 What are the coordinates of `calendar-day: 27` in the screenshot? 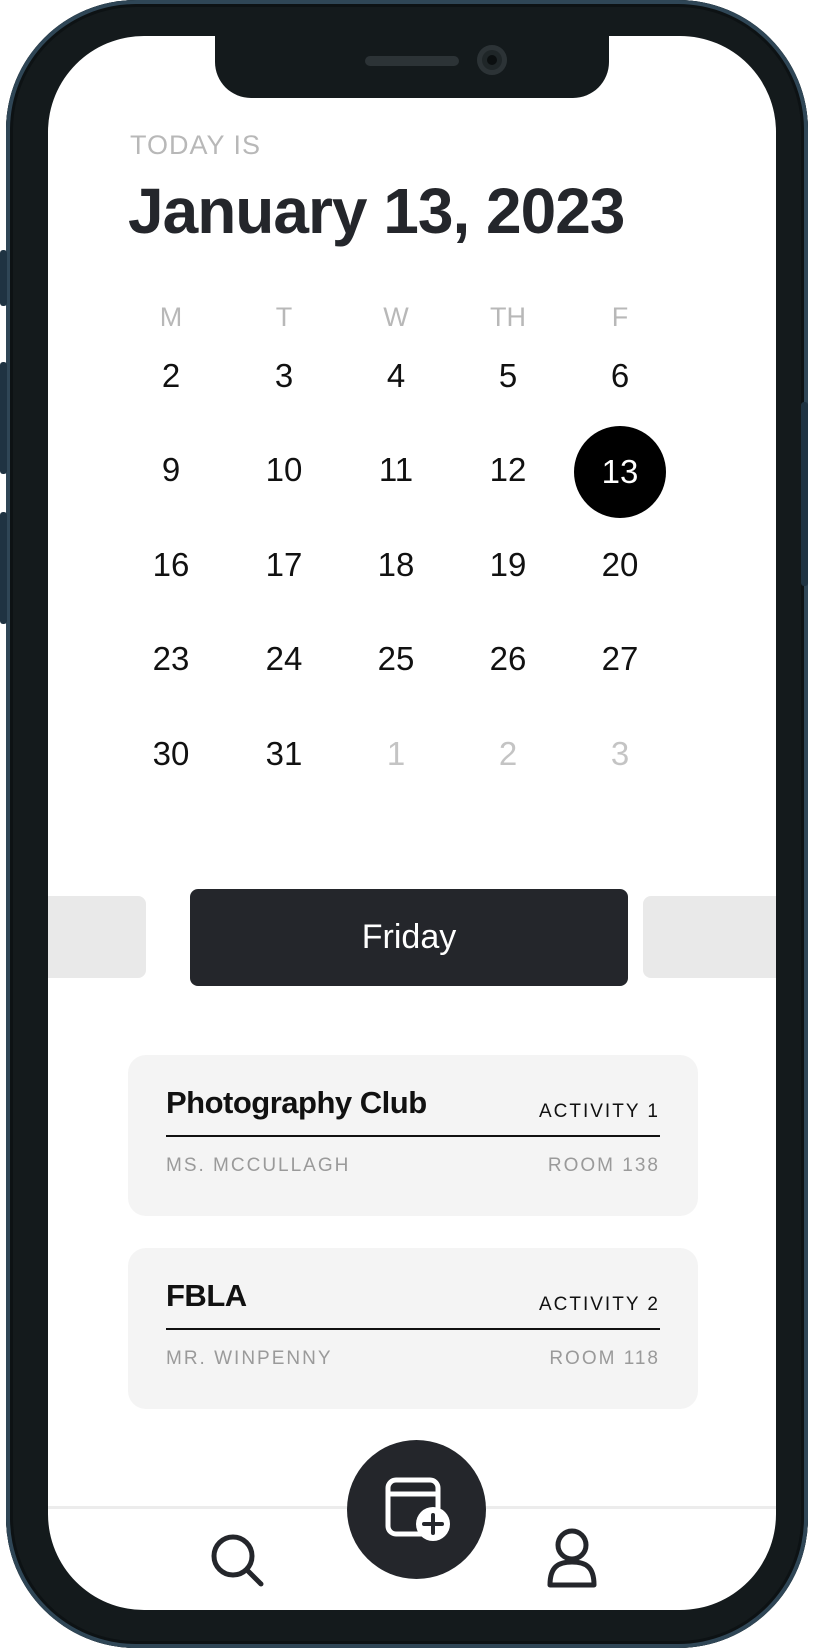 It's located at (620, 659).